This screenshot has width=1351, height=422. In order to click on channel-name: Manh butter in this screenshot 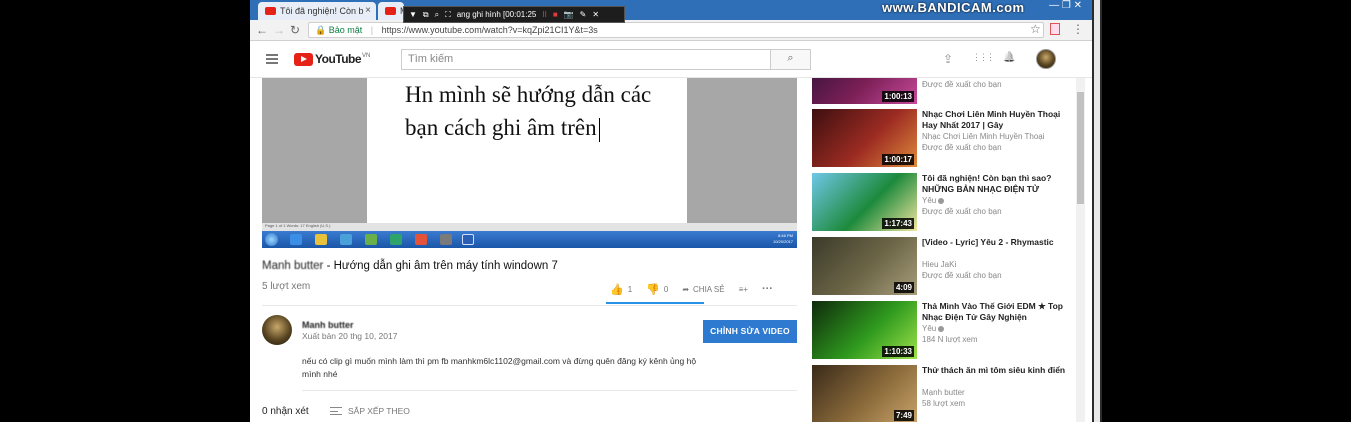, I will do `click(328, 325)`.